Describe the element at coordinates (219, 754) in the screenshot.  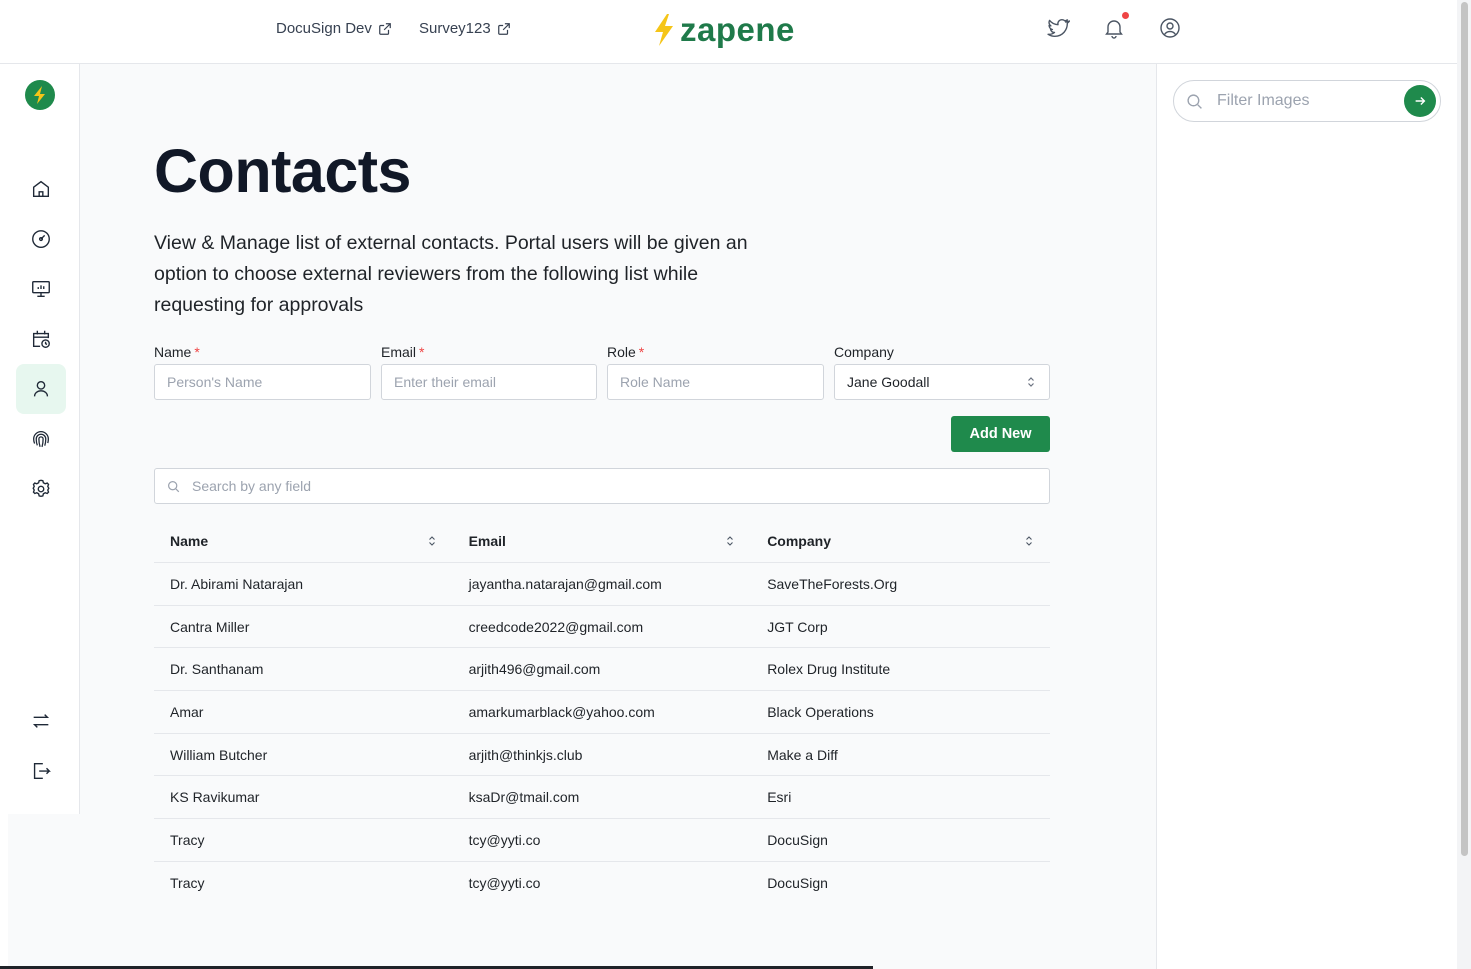
I see `cell-name: William Butcher` at that location.